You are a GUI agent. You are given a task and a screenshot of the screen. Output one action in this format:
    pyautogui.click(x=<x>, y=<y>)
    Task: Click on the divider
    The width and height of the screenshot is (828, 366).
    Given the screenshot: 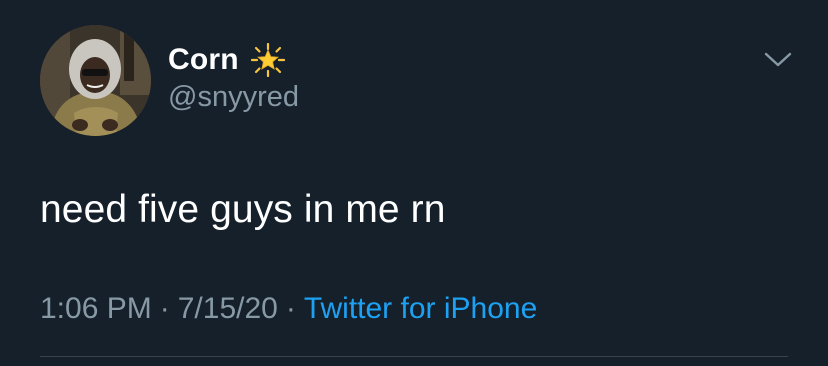 What is the action you would take?
    pyautogui.click(x=414, y=356)
    